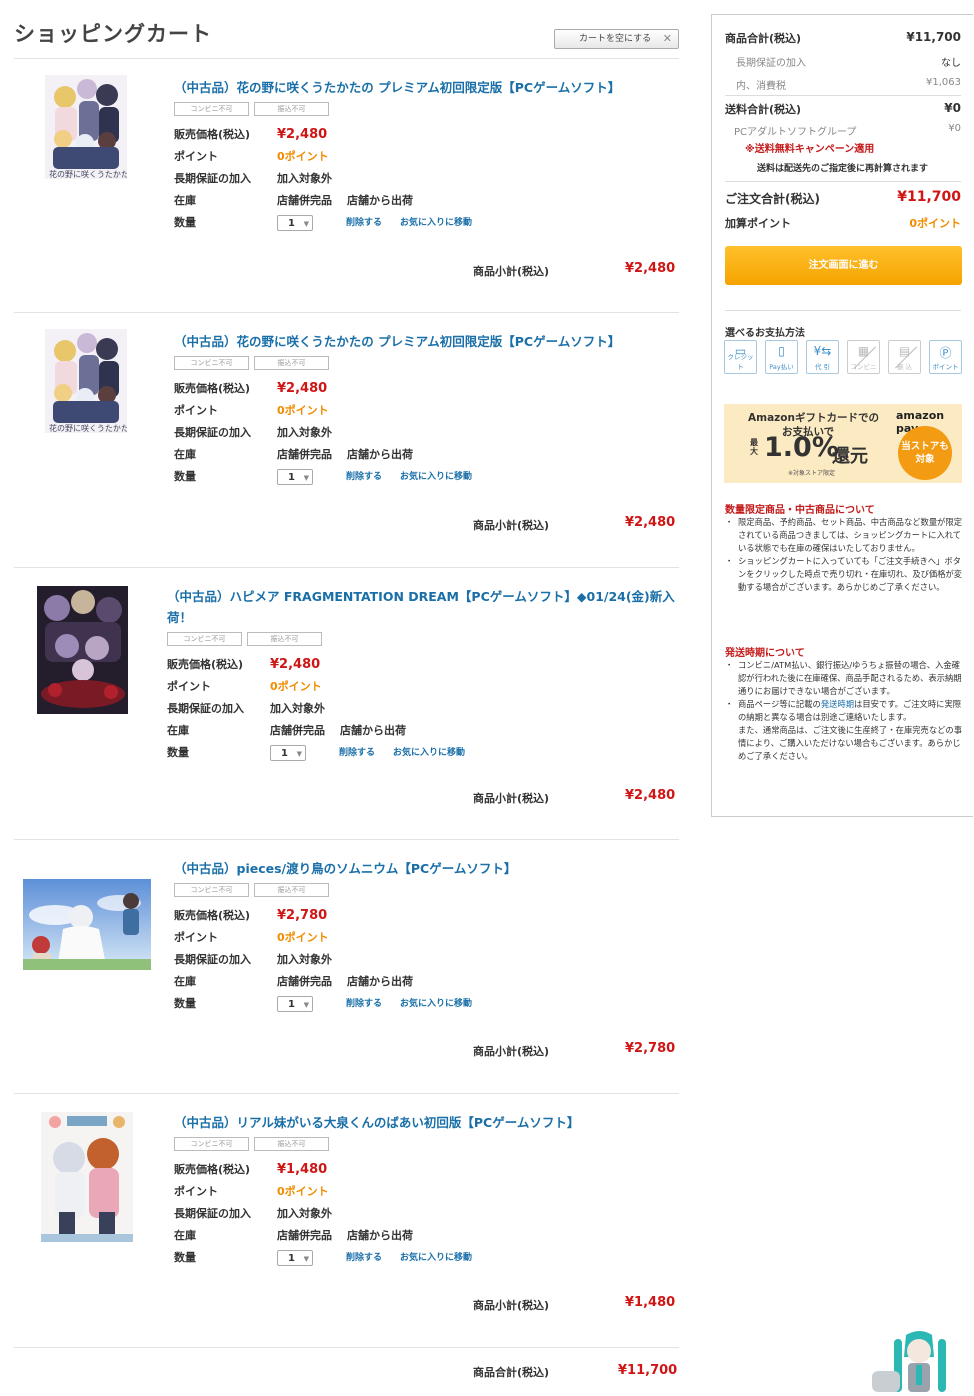 This screenshot has height=1396, width=974. Describe the element at coordinates (765, 653) in the screenshot. I see `notice-heading: 発送時期について` at that location.